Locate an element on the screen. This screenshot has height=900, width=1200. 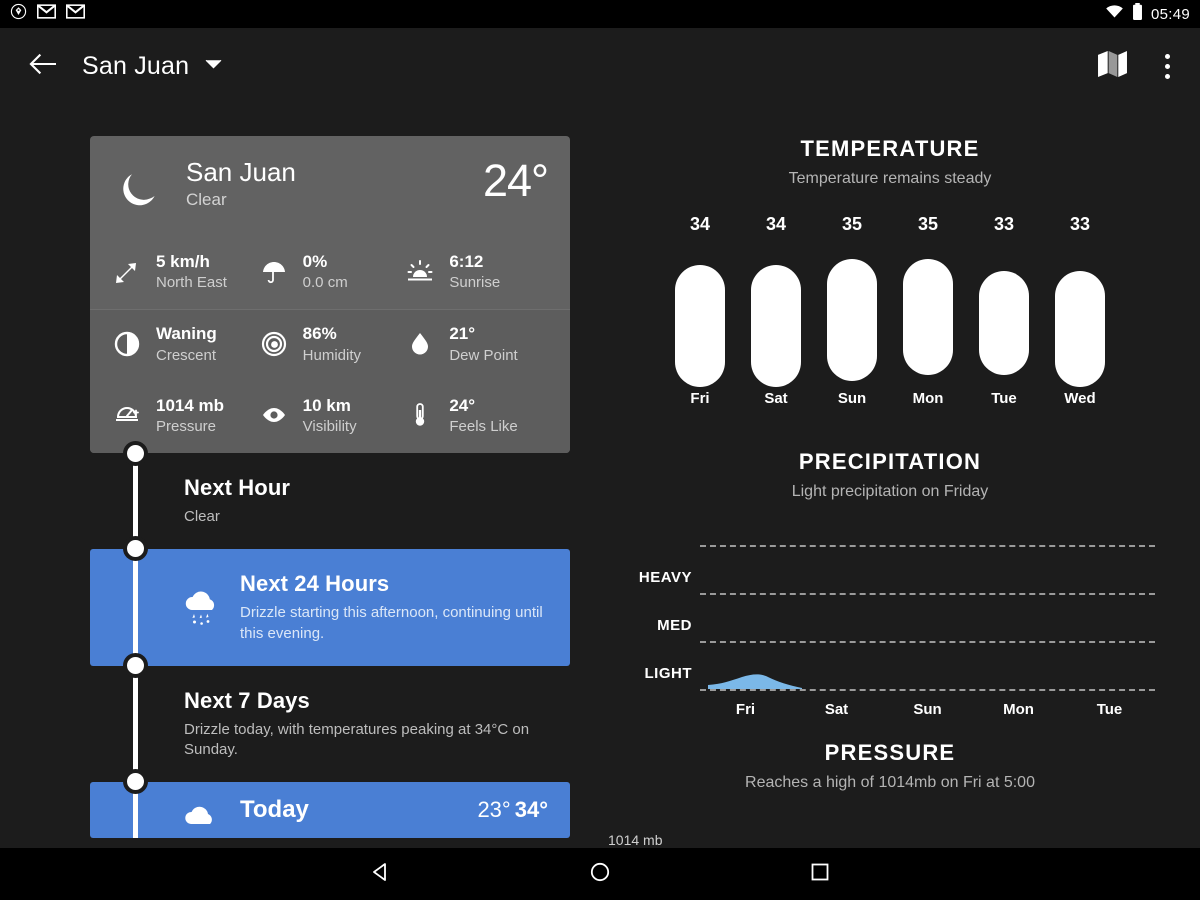
metric-value: 5 km/h is located at coordinates (183, 261).